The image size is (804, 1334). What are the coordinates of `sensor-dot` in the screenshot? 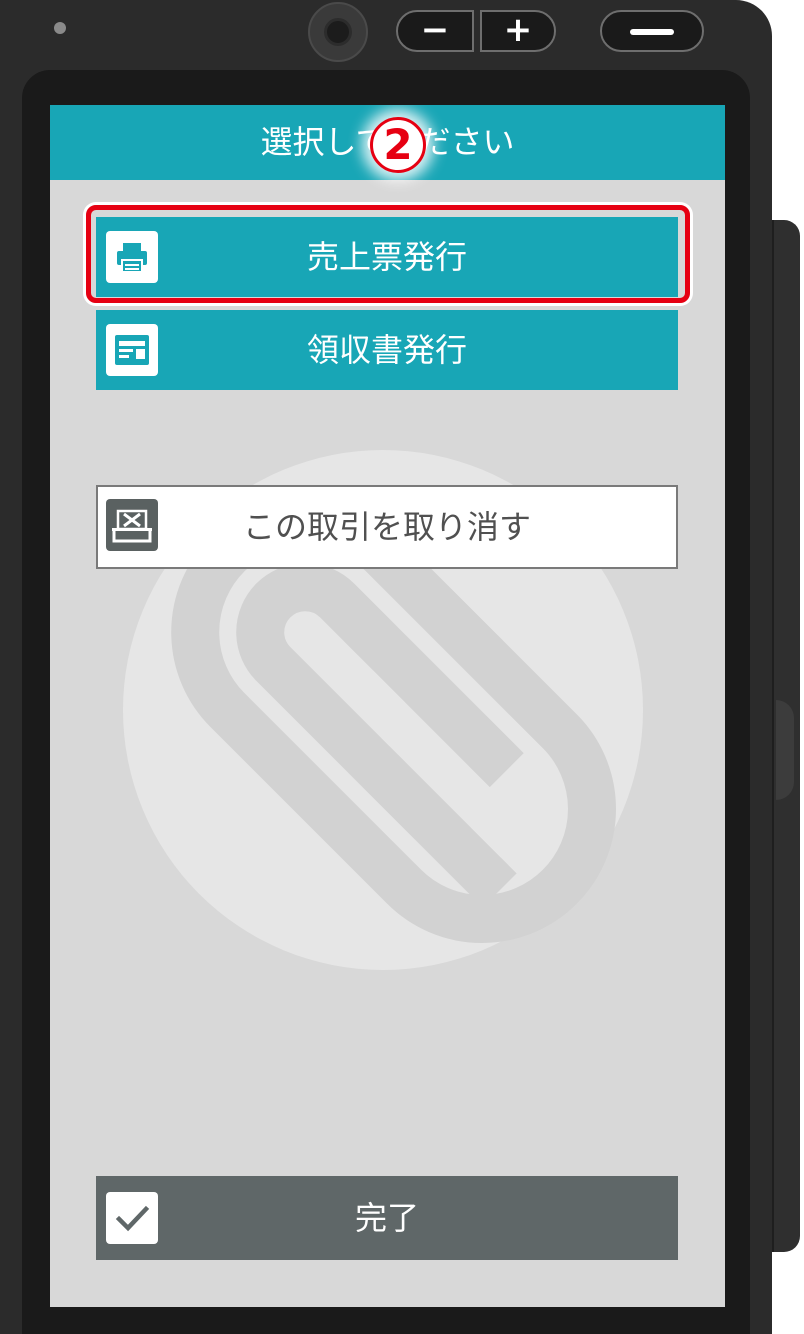 It's located at (60, 28).